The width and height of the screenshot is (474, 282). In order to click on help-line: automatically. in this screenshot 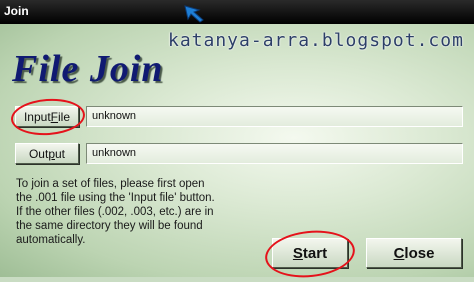, I will do `click(51, 240)`.